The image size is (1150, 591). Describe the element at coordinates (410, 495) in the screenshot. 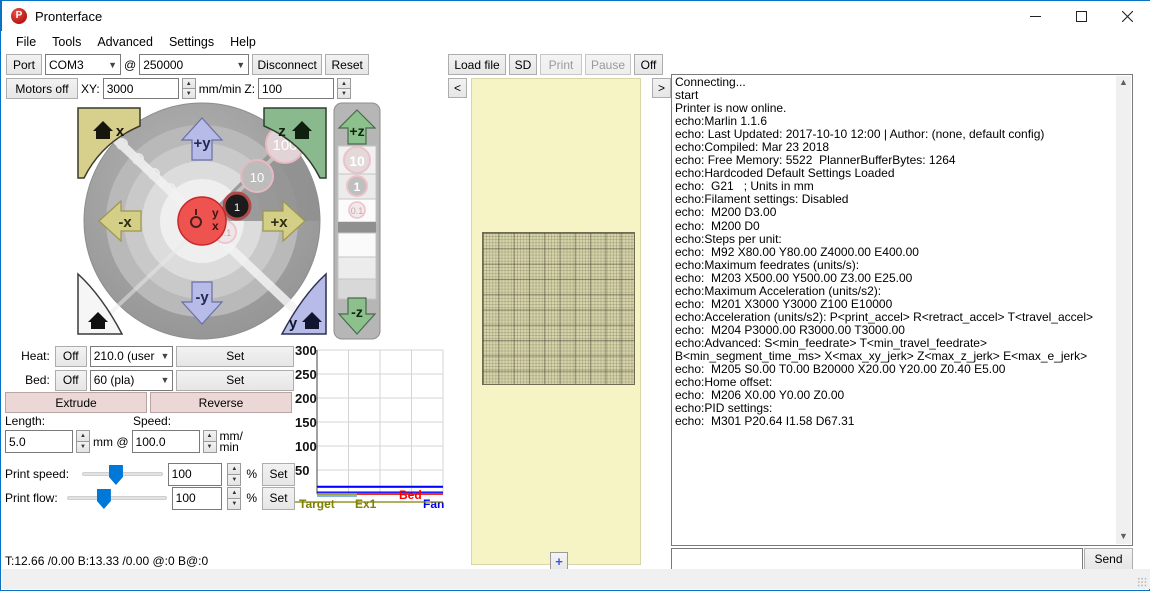

I see `legend-bed: Bed` at that location.